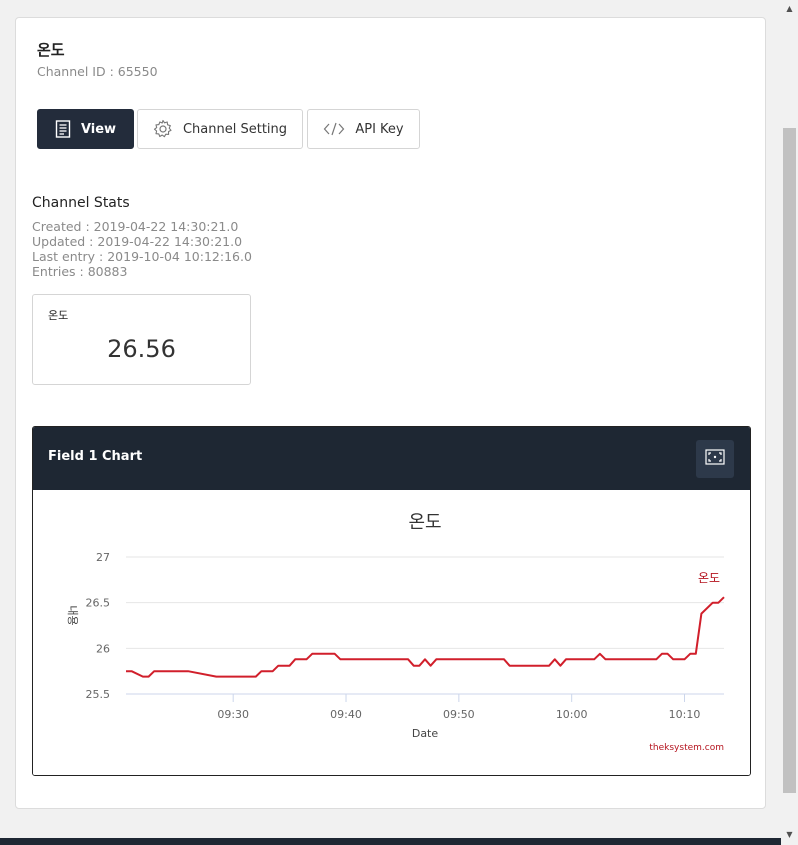 The height and width of the screenshot is (845, 798). What do you see at coordinates (390, 841) in the screenshot?
I see `footer-bar` at bounding box center [390, 841].